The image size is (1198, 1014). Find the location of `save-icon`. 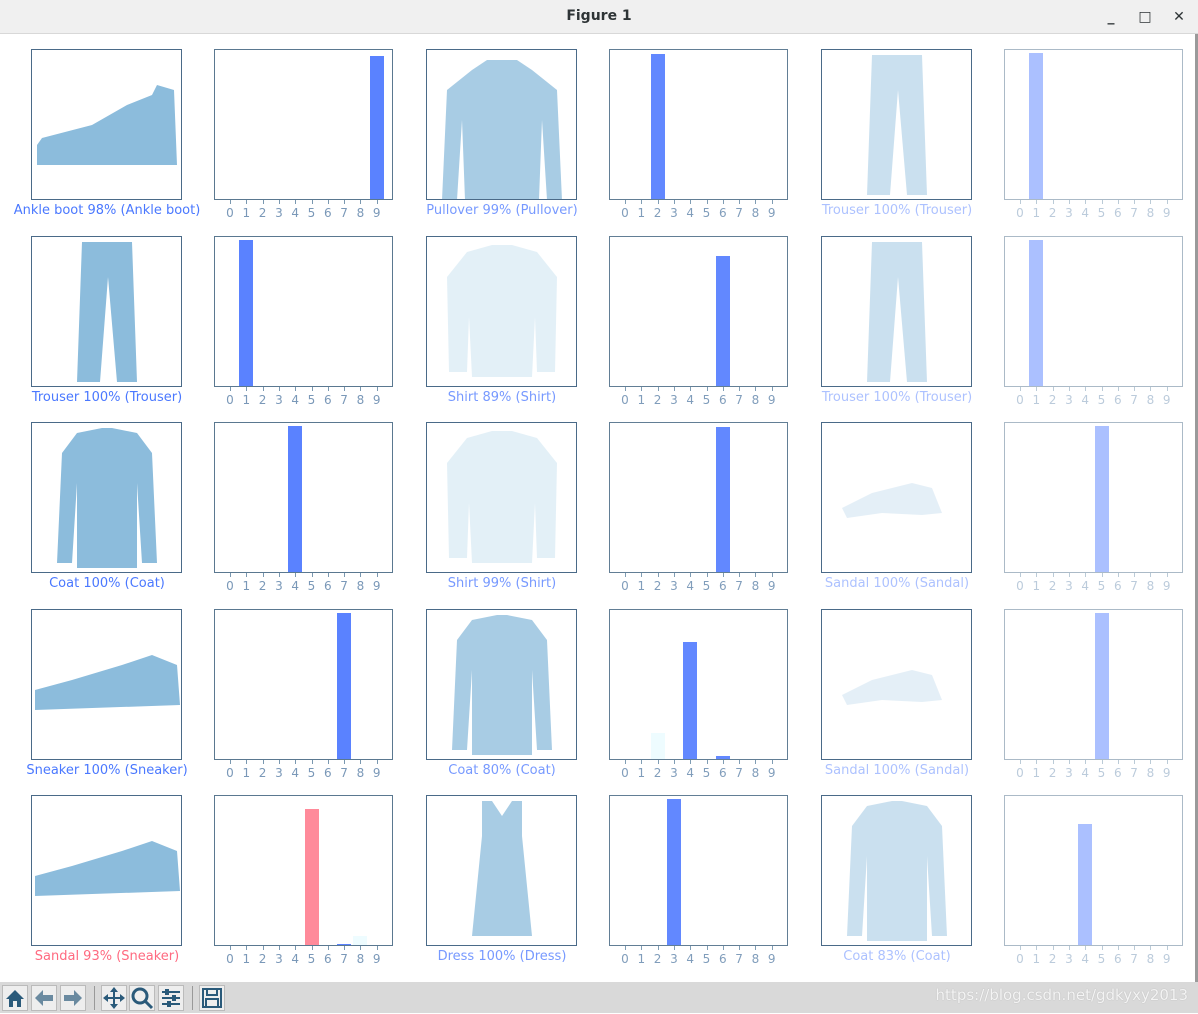

save-icon is located at coordinates (212, 998).